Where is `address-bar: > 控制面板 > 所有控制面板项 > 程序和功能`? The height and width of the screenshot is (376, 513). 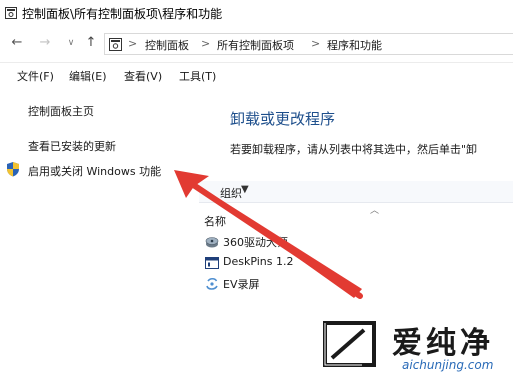
address-bar: > 控制面板 > 所有控制面板项 > 程序和功能 is located at coordinates (308, 44).